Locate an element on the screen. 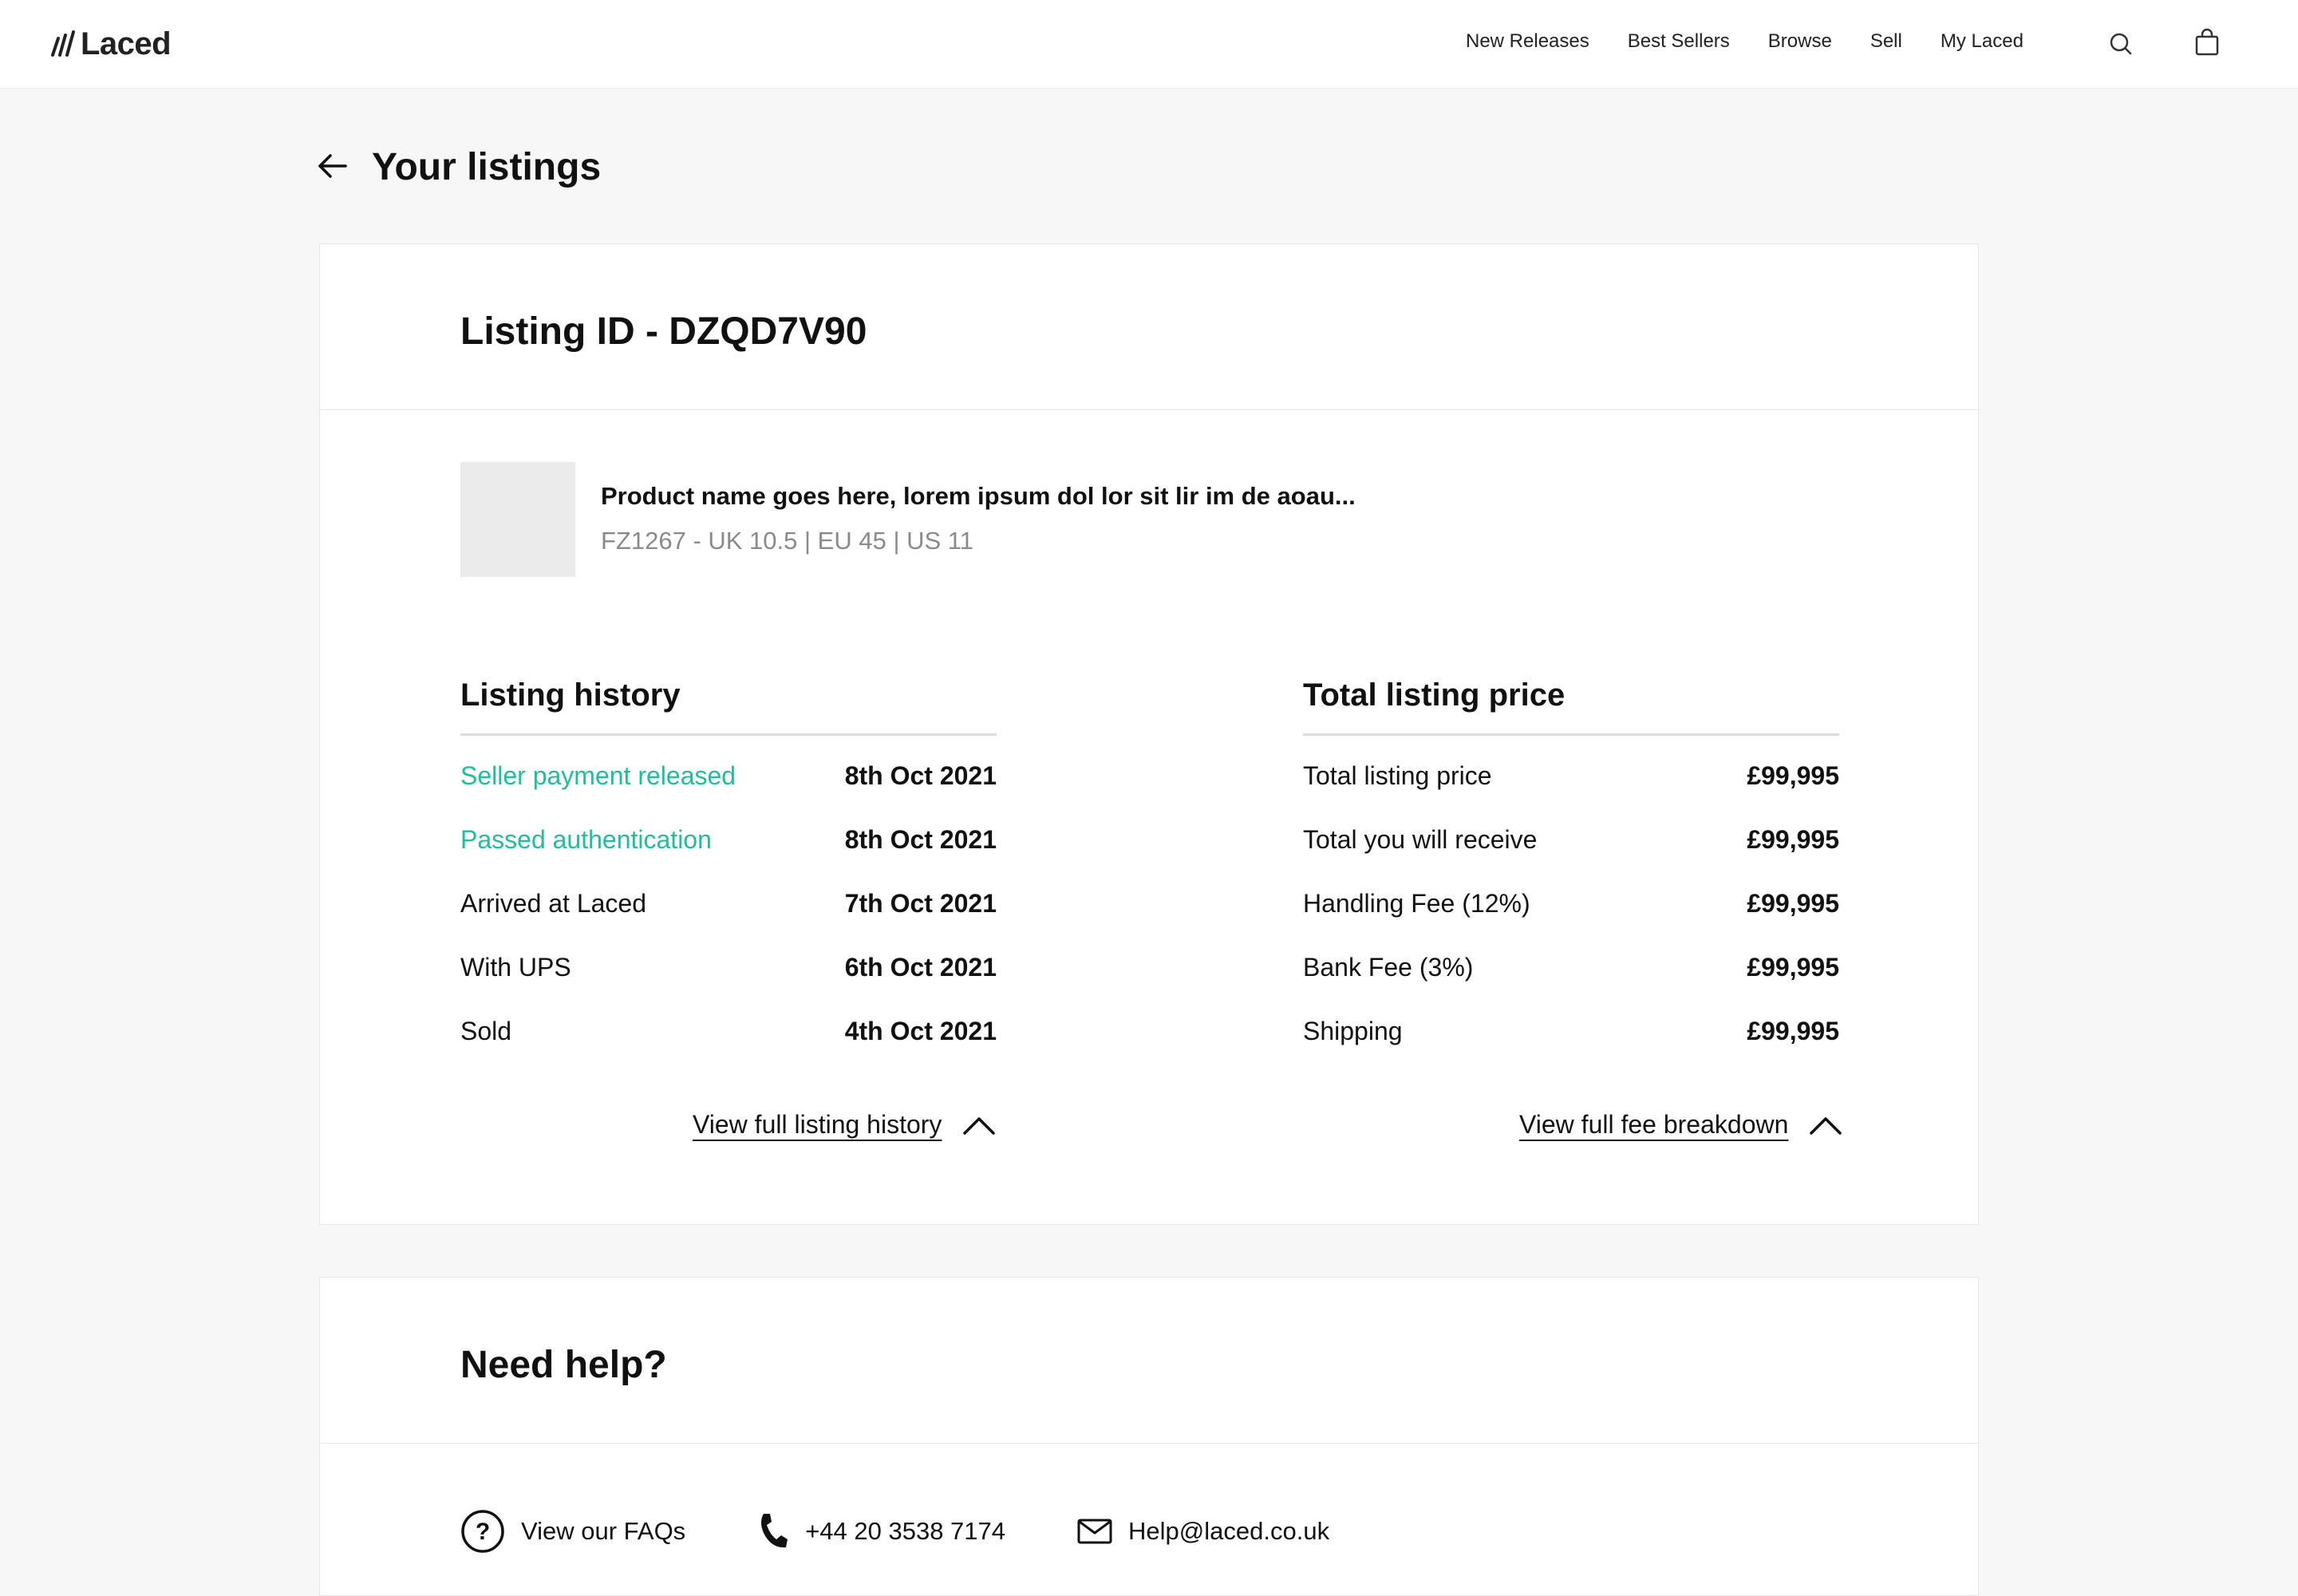 The image size is (2298, 1596). help-card-header: Need help? is located at coordinates (1149, 1361).